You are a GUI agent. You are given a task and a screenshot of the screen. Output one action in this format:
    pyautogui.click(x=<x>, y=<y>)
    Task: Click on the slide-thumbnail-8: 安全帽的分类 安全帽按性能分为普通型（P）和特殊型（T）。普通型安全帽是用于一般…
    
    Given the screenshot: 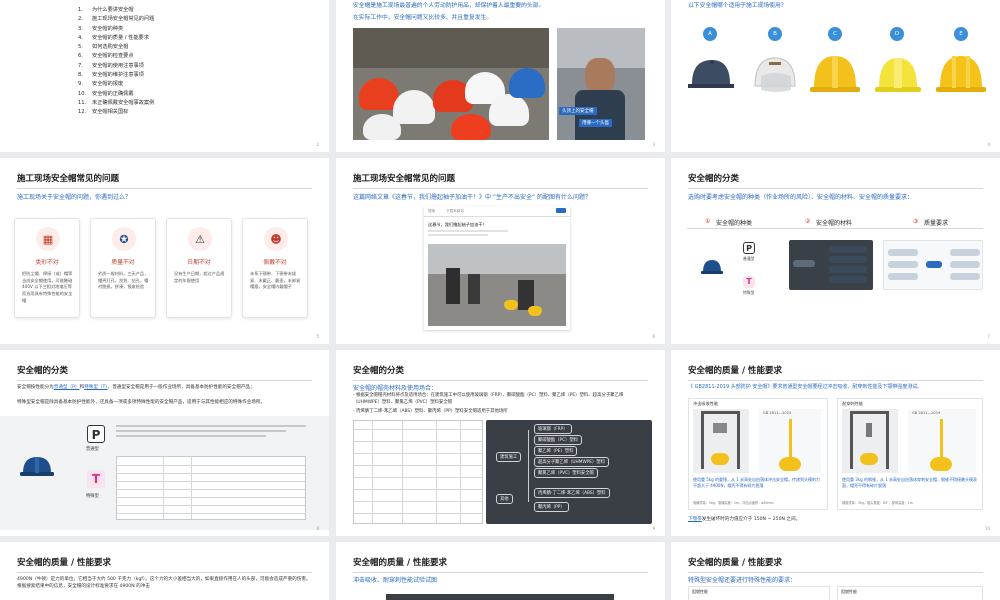 What is the action you would take?
    pyautogui.click(x=164, y=443)
    